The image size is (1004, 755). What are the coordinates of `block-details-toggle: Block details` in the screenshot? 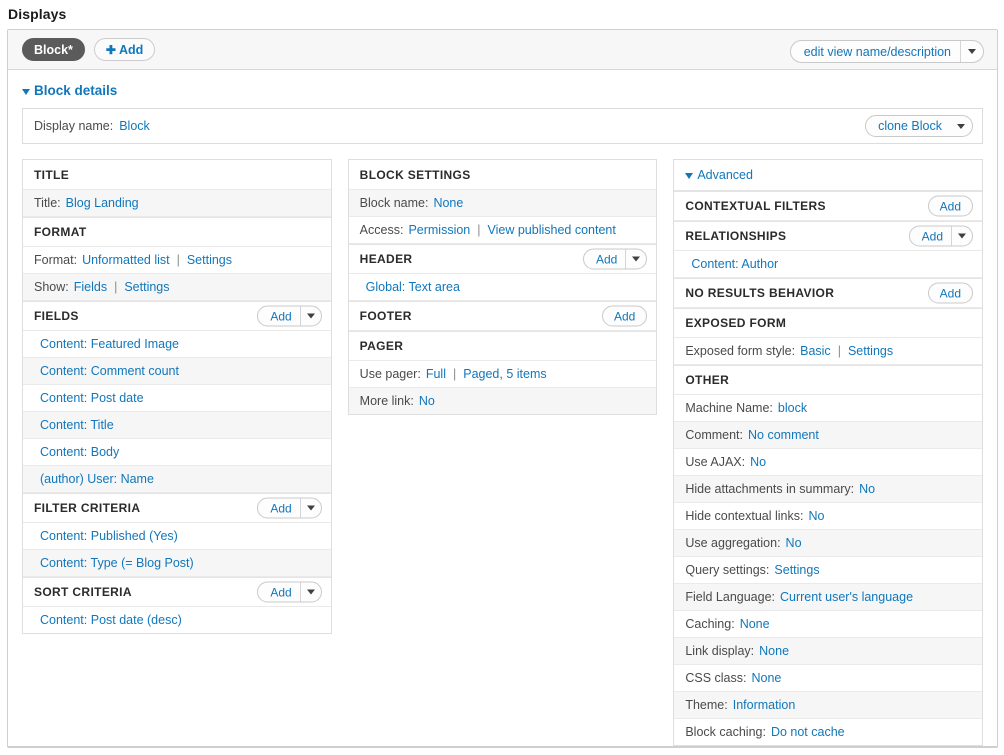 It's located at (502, 89).